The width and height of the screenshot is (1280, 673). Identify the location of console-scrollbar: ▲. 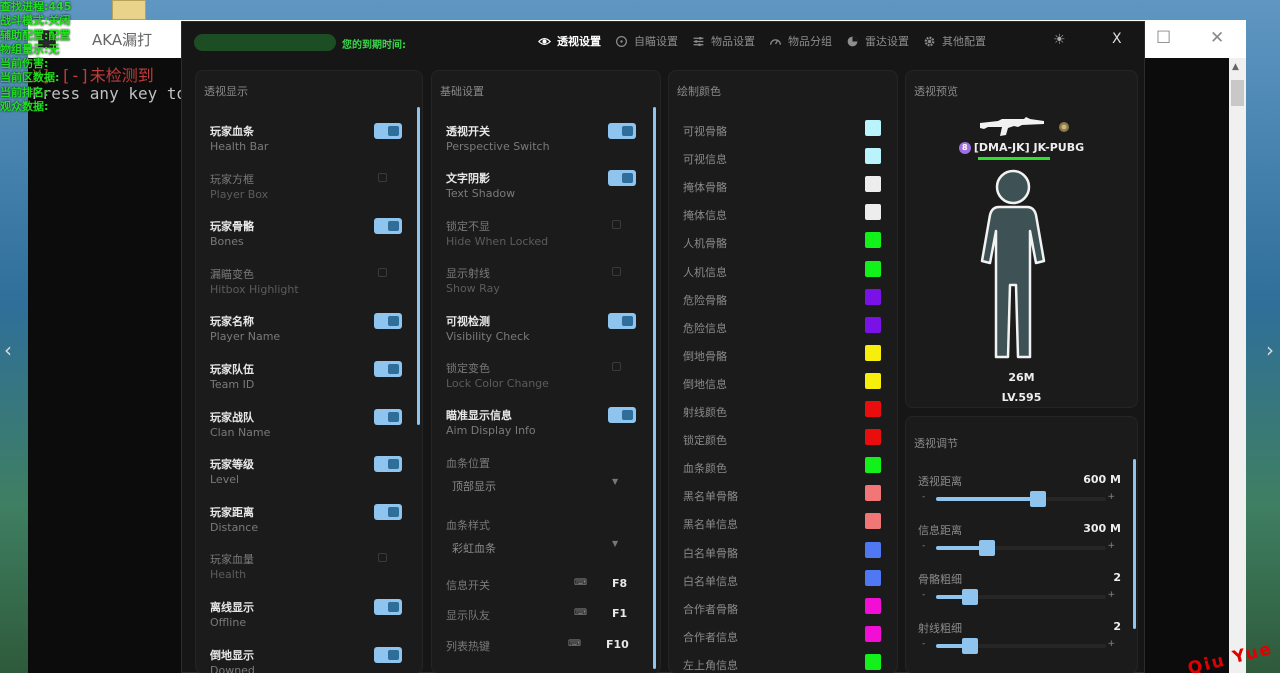
(1237, 365).